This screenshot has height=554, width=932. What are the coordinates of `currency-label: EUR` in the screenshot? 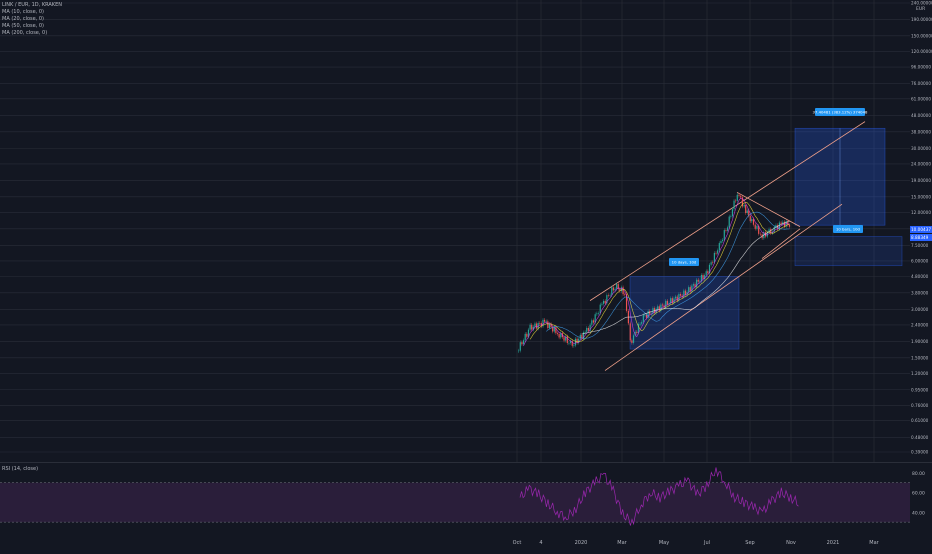 It's located at (920, 9).